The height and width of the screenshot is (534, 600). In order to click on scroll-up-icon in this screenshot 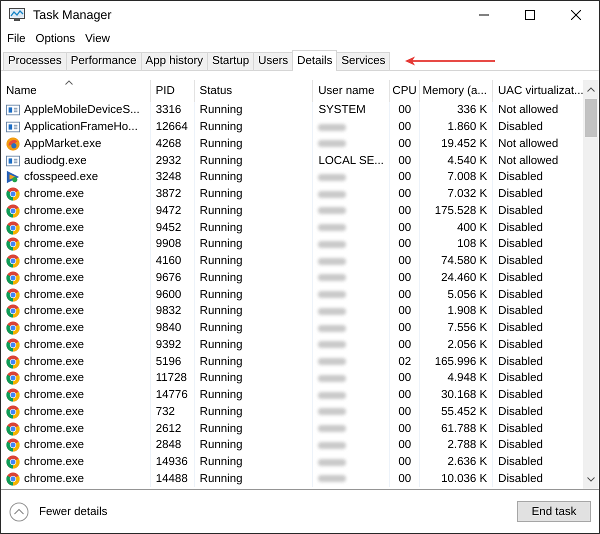, I will do `click(591, 89)`.